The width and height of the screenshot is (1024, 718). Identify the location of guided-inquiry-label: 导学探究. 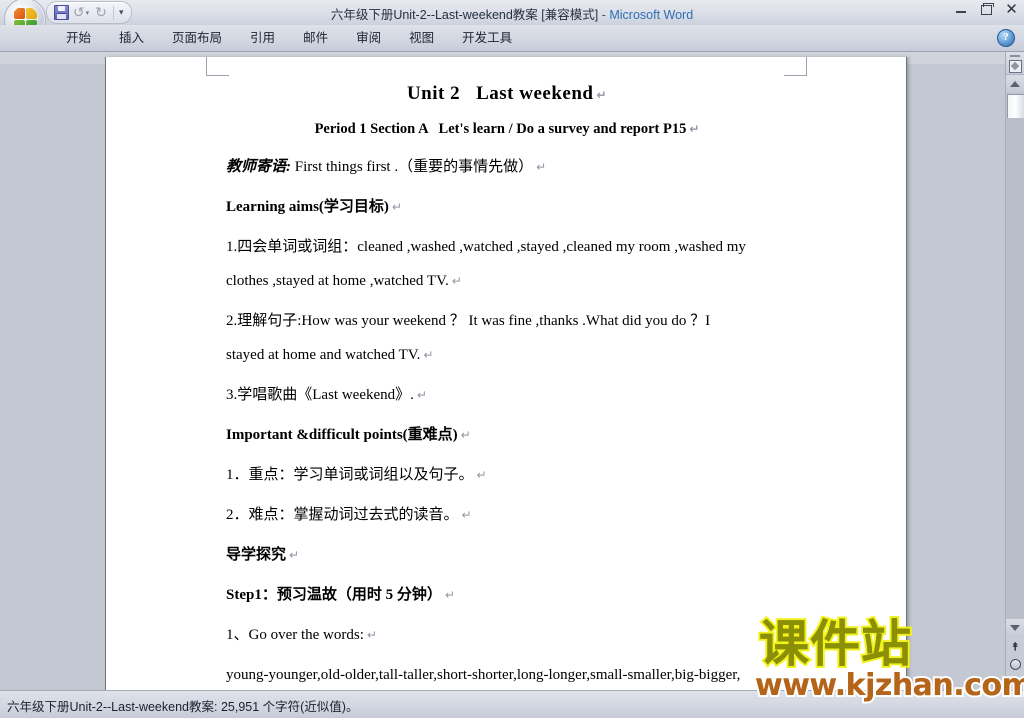
(256, 555).